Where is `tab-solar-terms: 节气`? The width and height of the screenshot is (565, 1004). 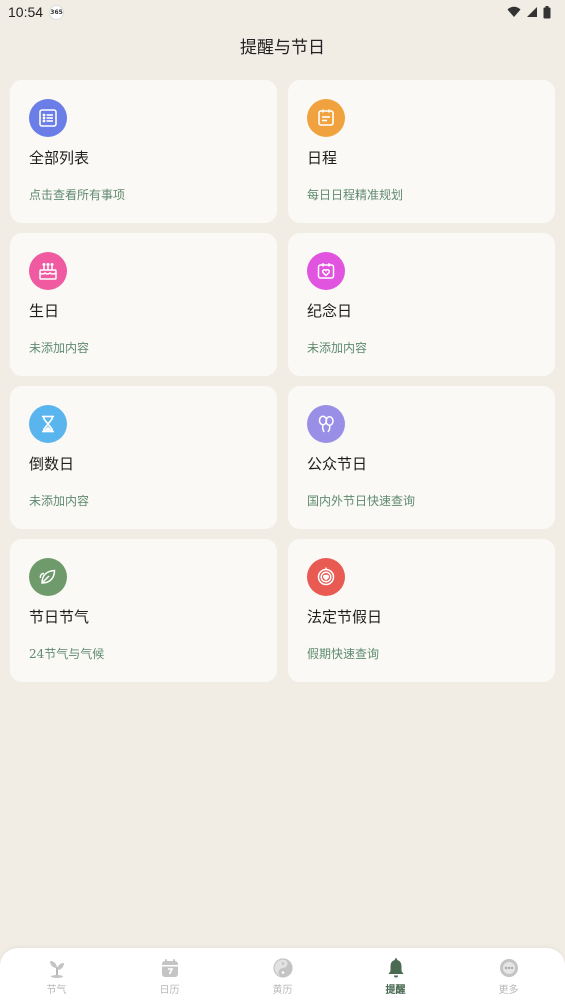 tab-solar-terms: 节气 is located at coordinates (56, 976).